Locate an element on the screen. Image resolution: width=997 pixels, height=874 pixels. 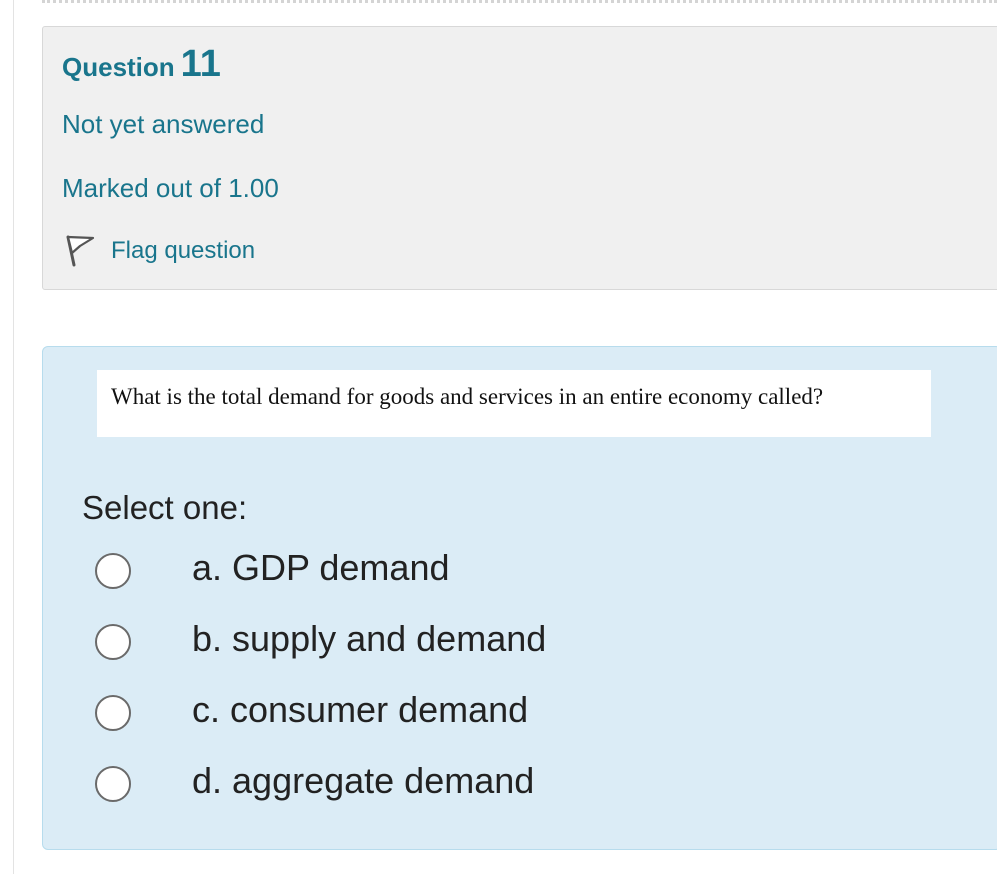
answer-option-a: a. GDP demand is located at coordinates (445, 582).